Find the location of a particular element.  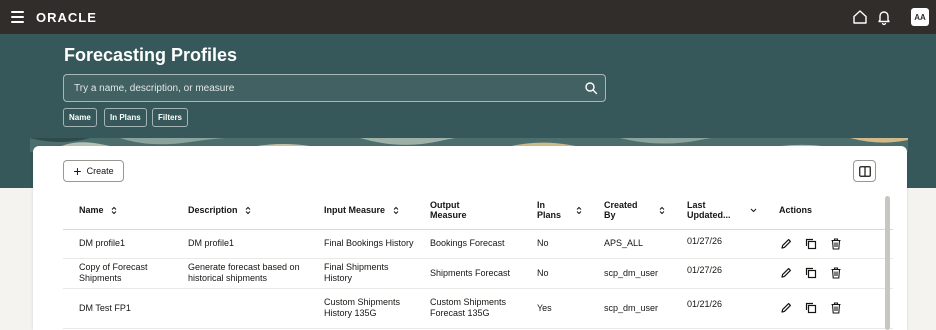

cell-output-measure: Shipments Forecast is located at coordinates (467, 273).